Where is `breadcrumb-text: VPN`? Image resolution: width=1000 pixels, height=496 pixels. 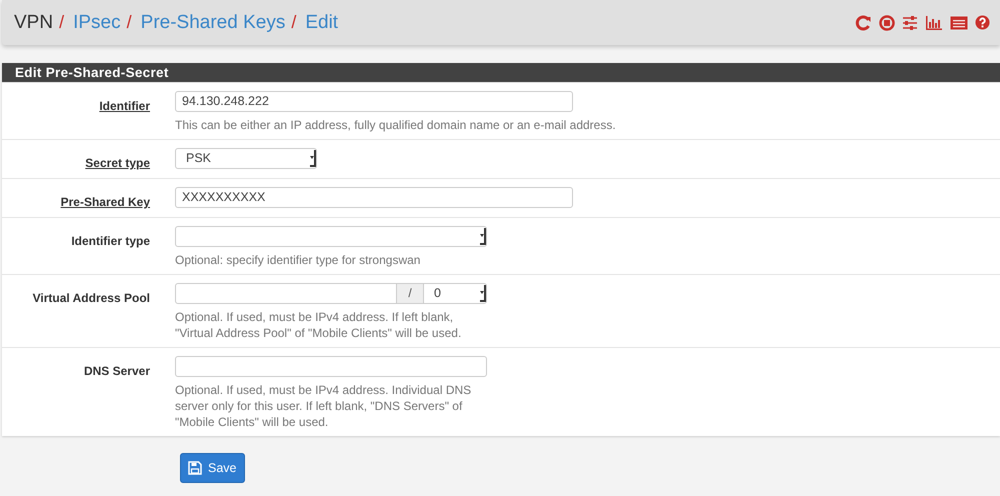
breadcrumb-text: VPN is located at coordinates (34, 23).